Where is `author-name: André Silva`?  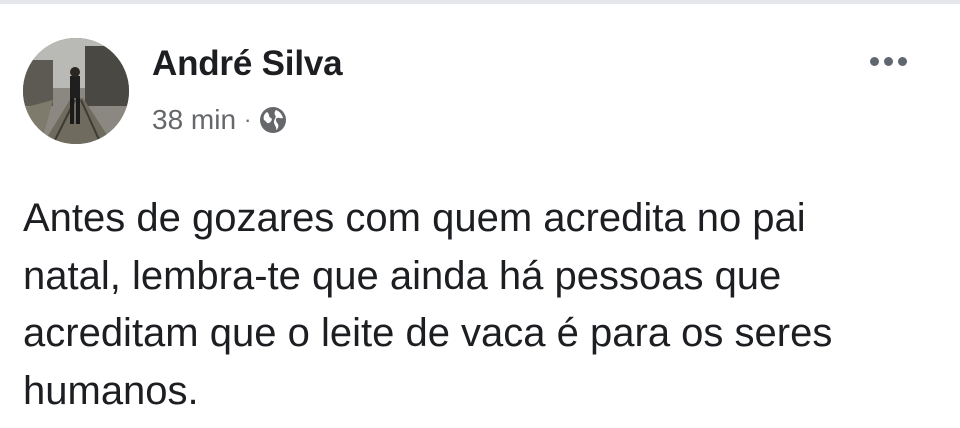
author-name: André Silva is located at coordinates (247, 64).